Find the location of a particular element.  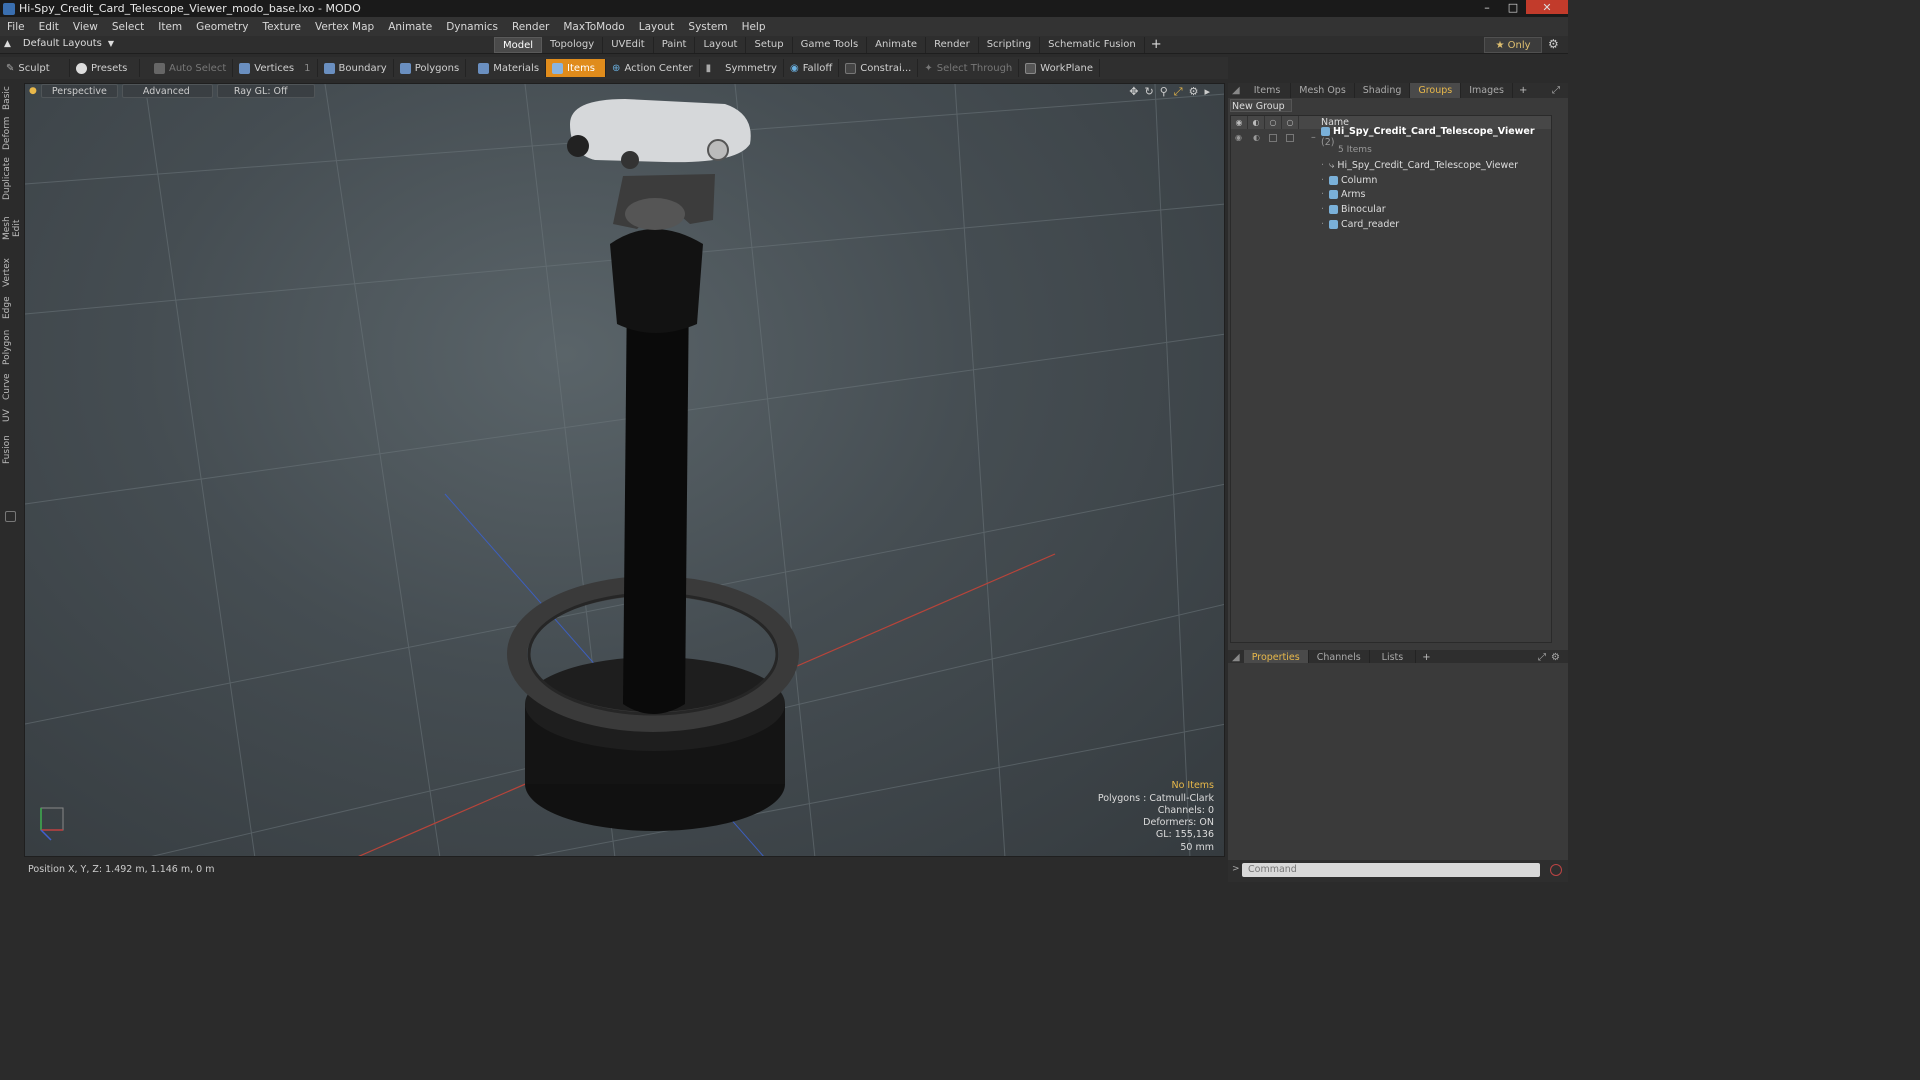

boundary-button: Boundary is located at coordinates (356, 68).